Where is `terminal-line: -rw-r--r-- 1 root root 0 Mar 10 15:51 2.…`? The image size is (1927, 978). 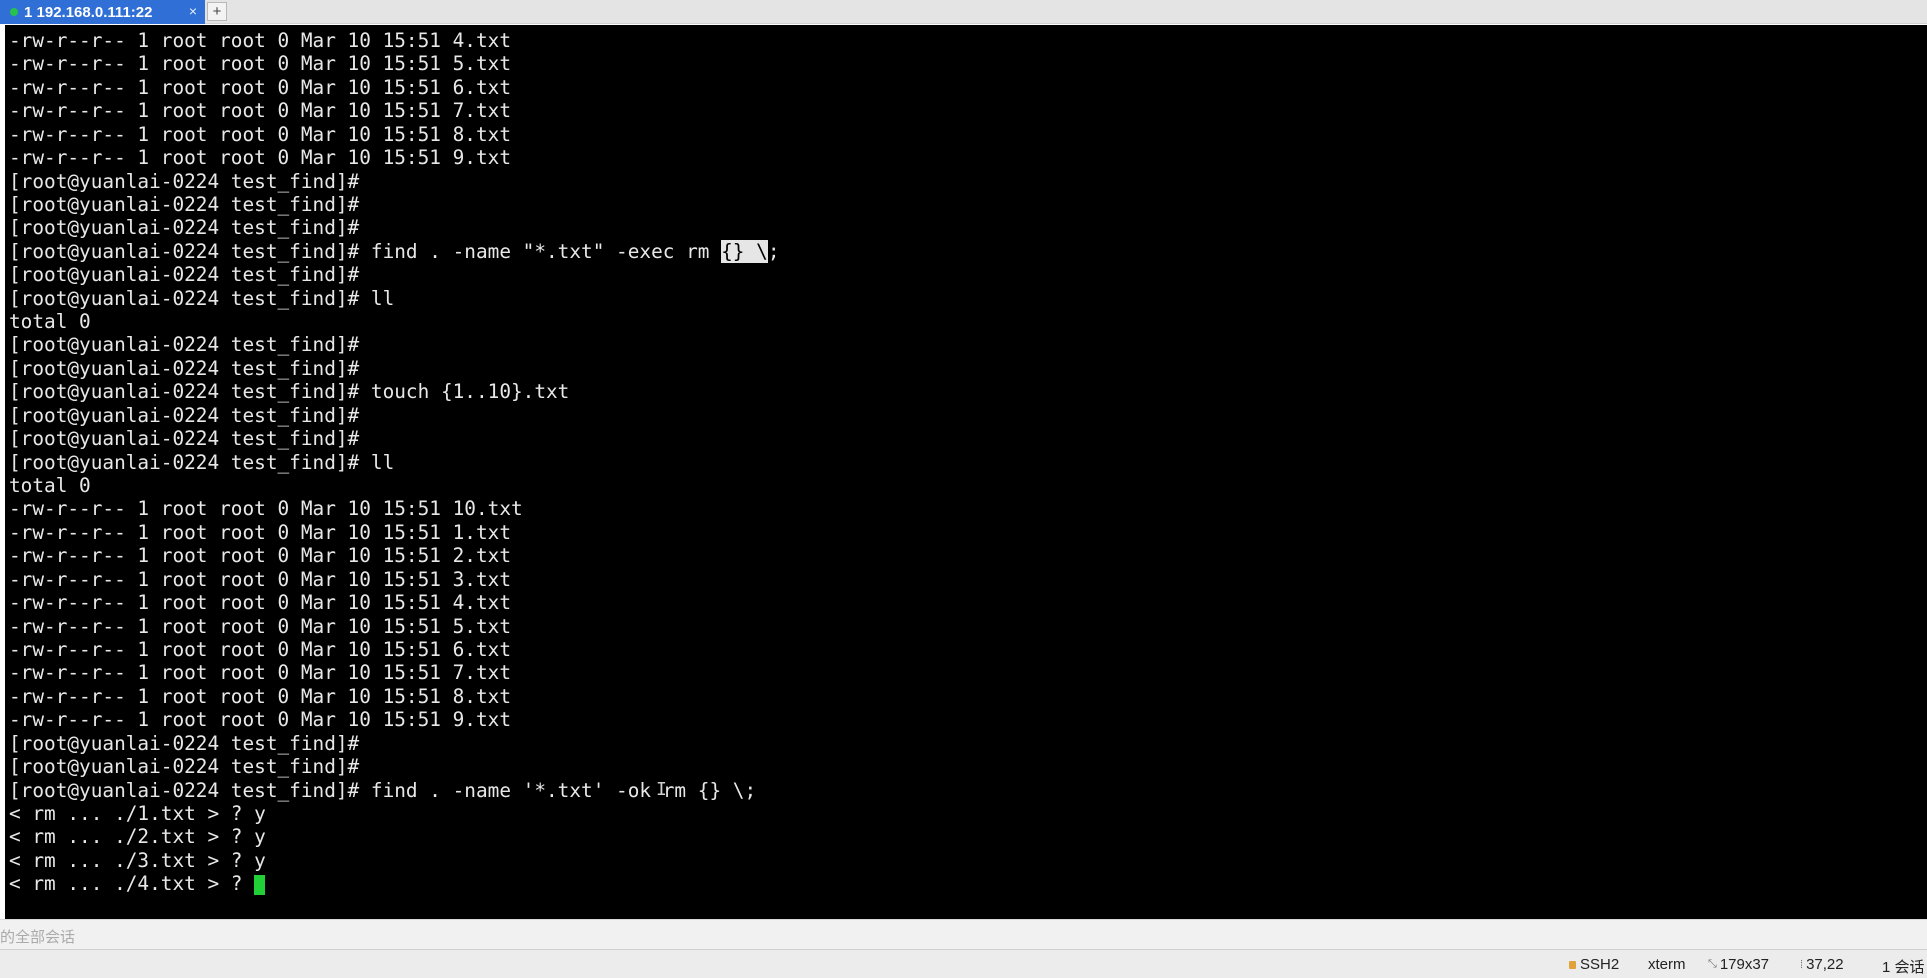
terminal-line: -rw-r--r-- 1 root root 0 Mar 10 15:51 2.… is located at coordinates (260, 556).